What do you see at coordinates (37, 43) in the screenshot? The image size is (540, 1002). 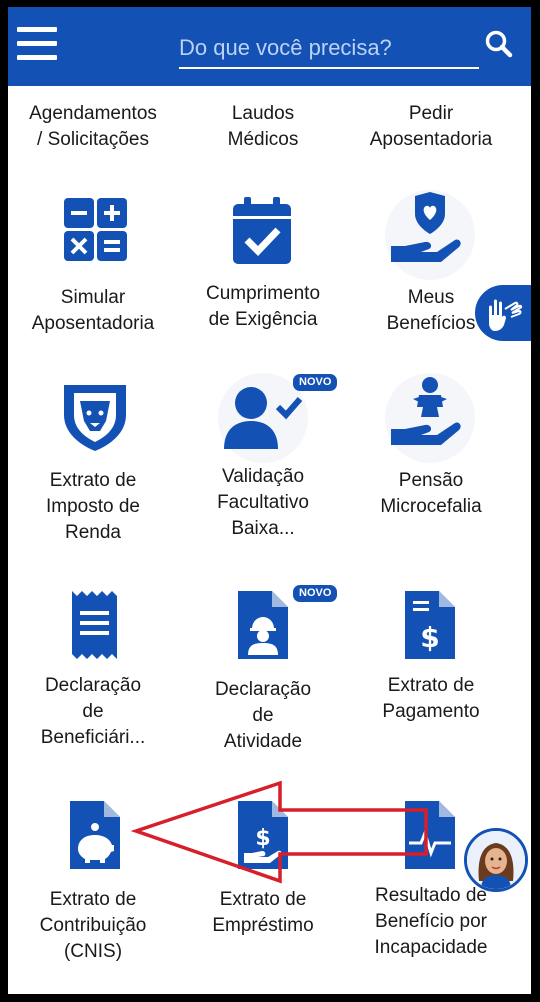 I see `menu-icon` at bounding box center [37, 43].